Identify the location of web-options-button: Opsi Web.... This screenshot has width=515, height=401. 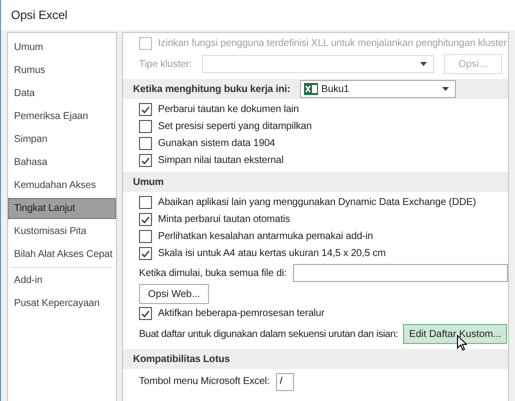
(174, 294).